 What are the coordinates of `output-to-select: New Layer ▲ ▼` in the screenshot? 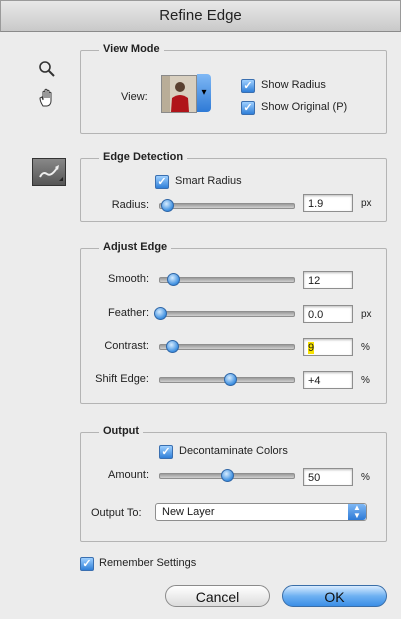 It's located at (261, 512).